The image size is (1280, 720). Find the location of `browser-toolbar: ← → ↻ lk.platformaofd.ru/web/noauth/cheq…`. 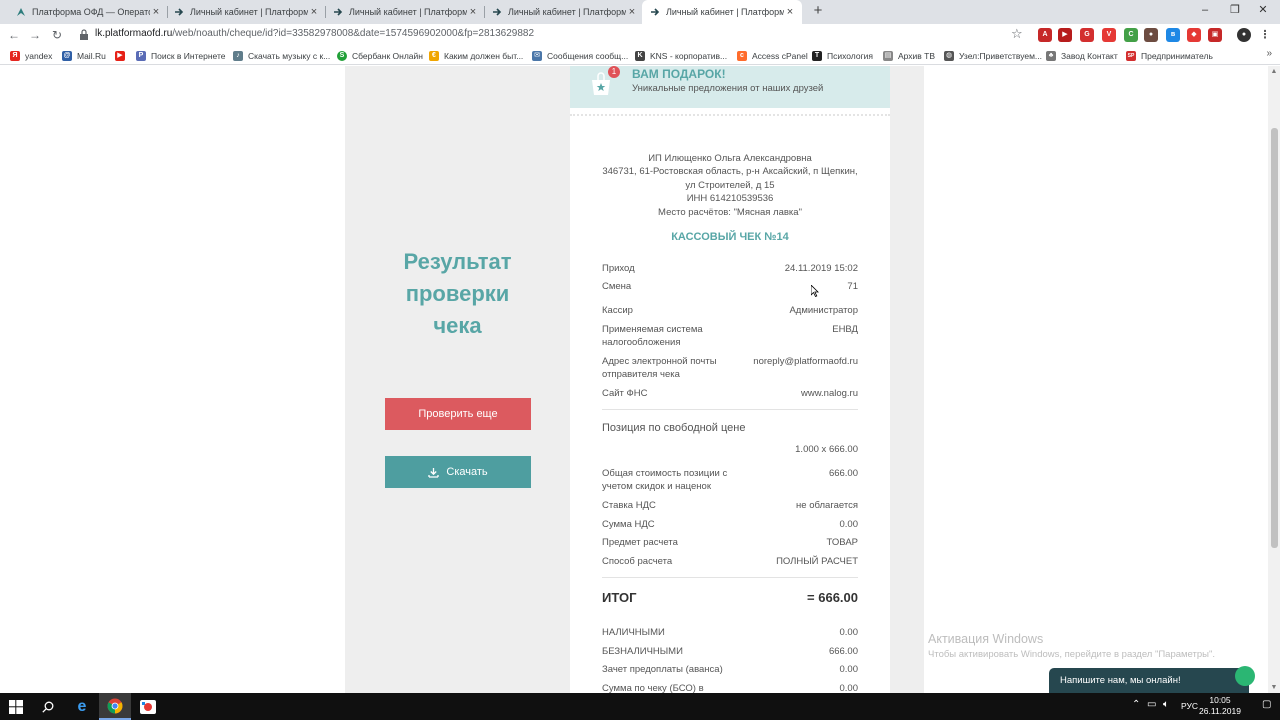

browser-toolbar: ← → ↻ lk.platformaofd.ru/web/noauth/cheq… is located at coordinates (640, 35).